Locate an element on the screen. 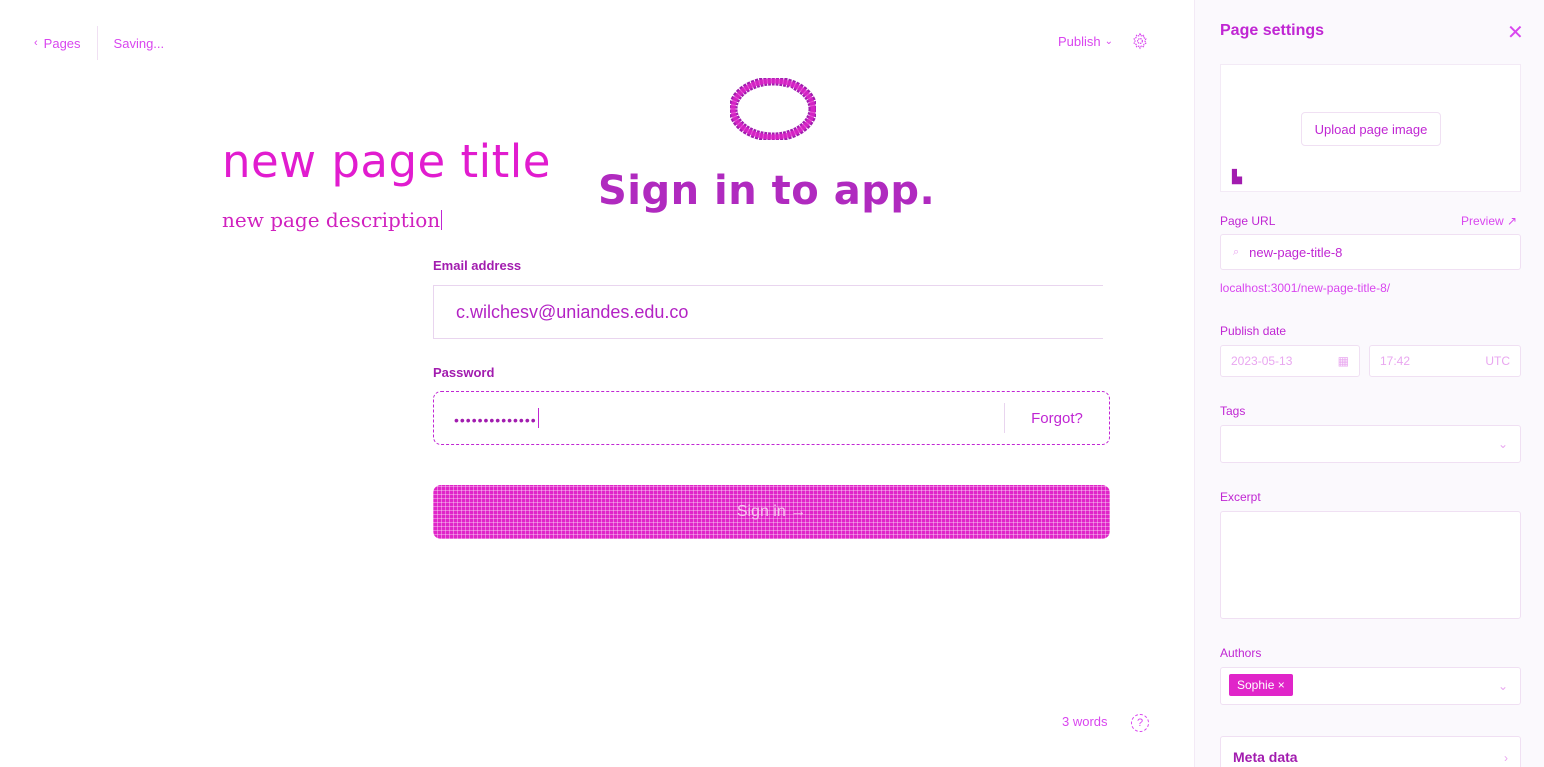 Image resolution: width=1544 pixels, height=767 pixels. settings-gear-icon is located at coordinates (1140, 41).